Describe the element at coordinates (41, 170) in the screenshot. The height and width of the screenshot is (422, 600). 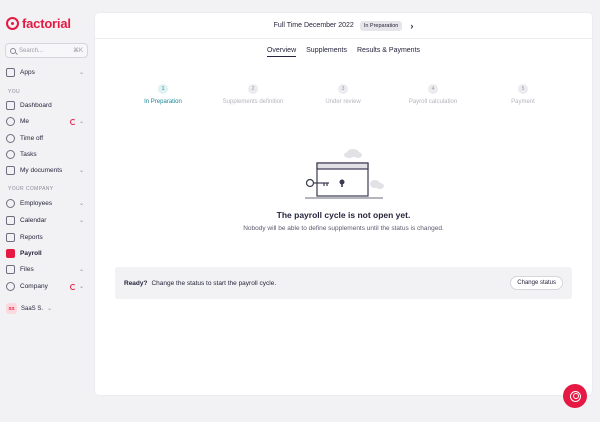
I see `sidebar-item-label: My documents` at that location.